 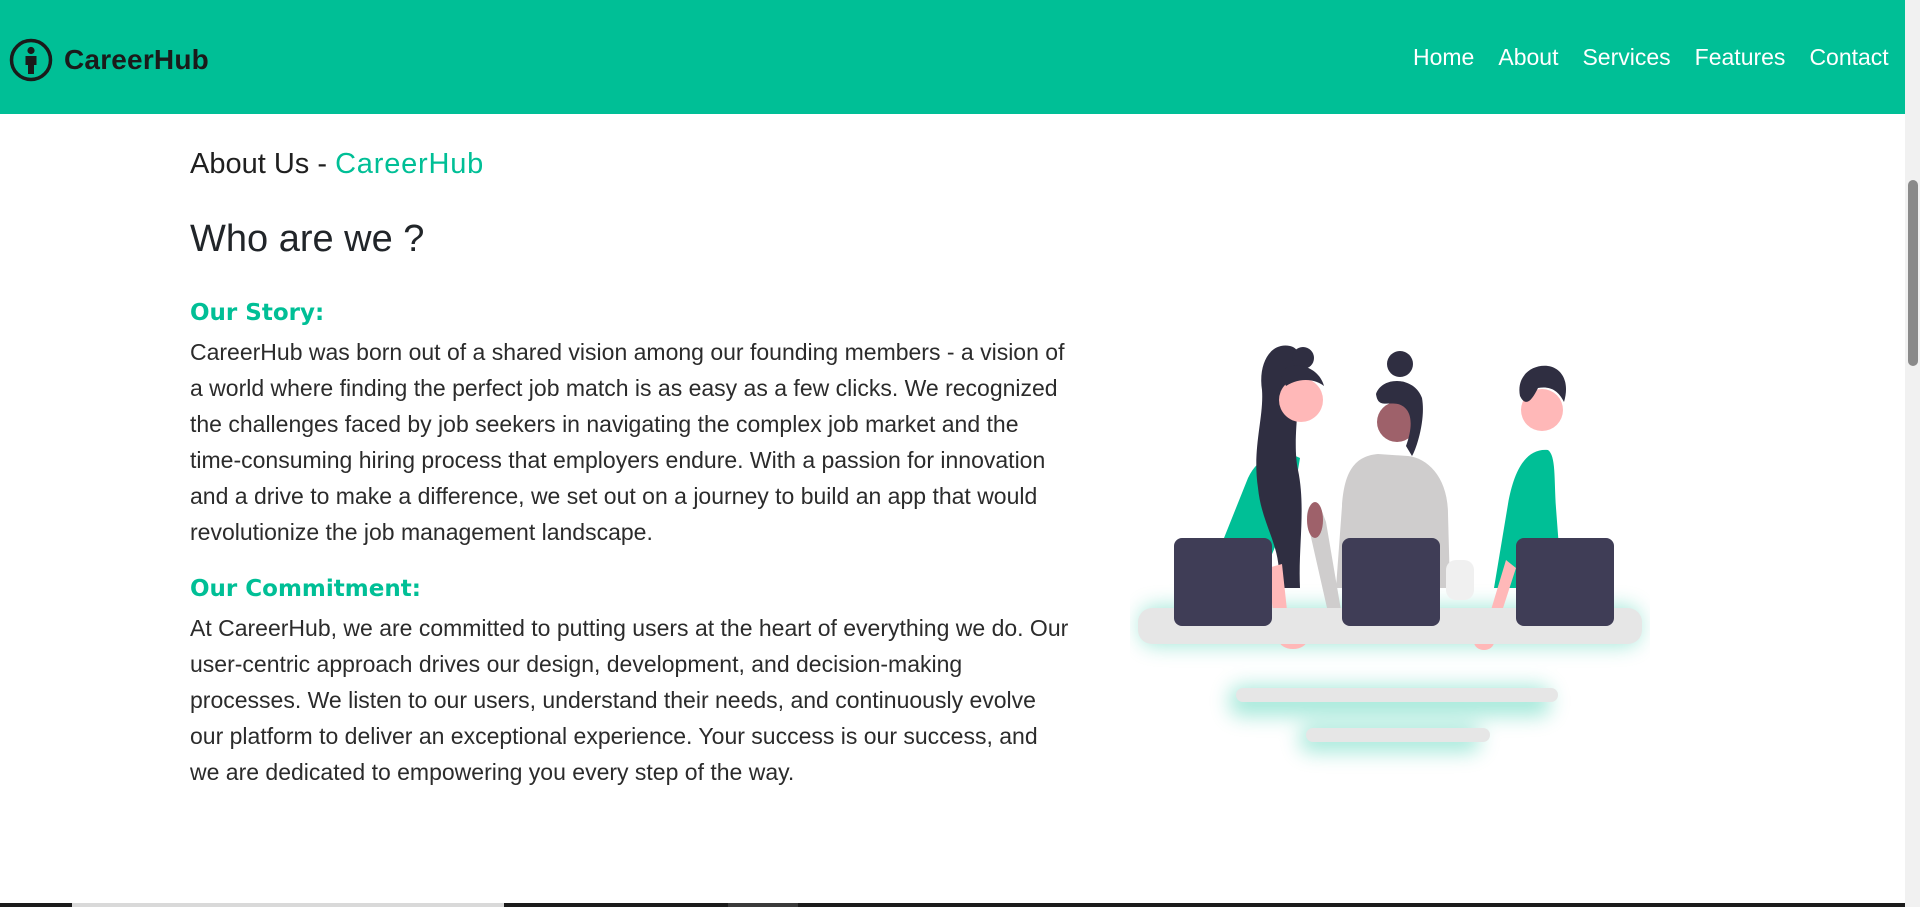 I want to click on nav-link-about: About, so click(x=1528, y=57).